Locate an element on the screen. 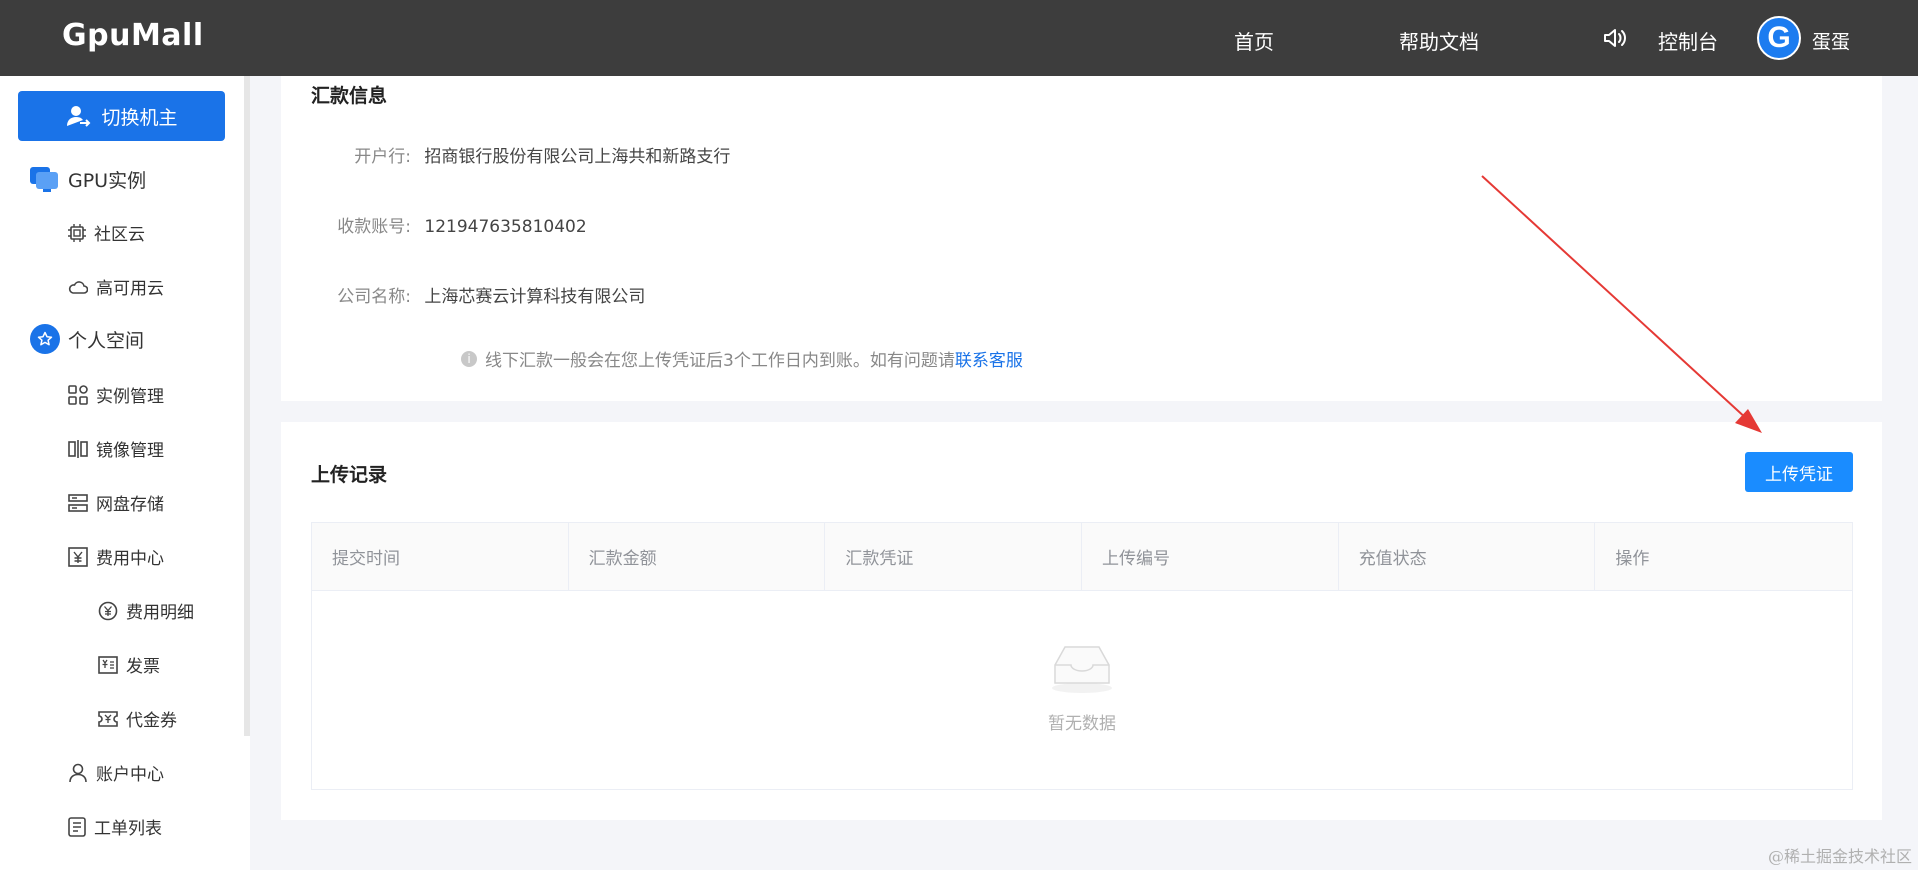  contact-support-link: 联系客服 is located at coordinates (989, 358).